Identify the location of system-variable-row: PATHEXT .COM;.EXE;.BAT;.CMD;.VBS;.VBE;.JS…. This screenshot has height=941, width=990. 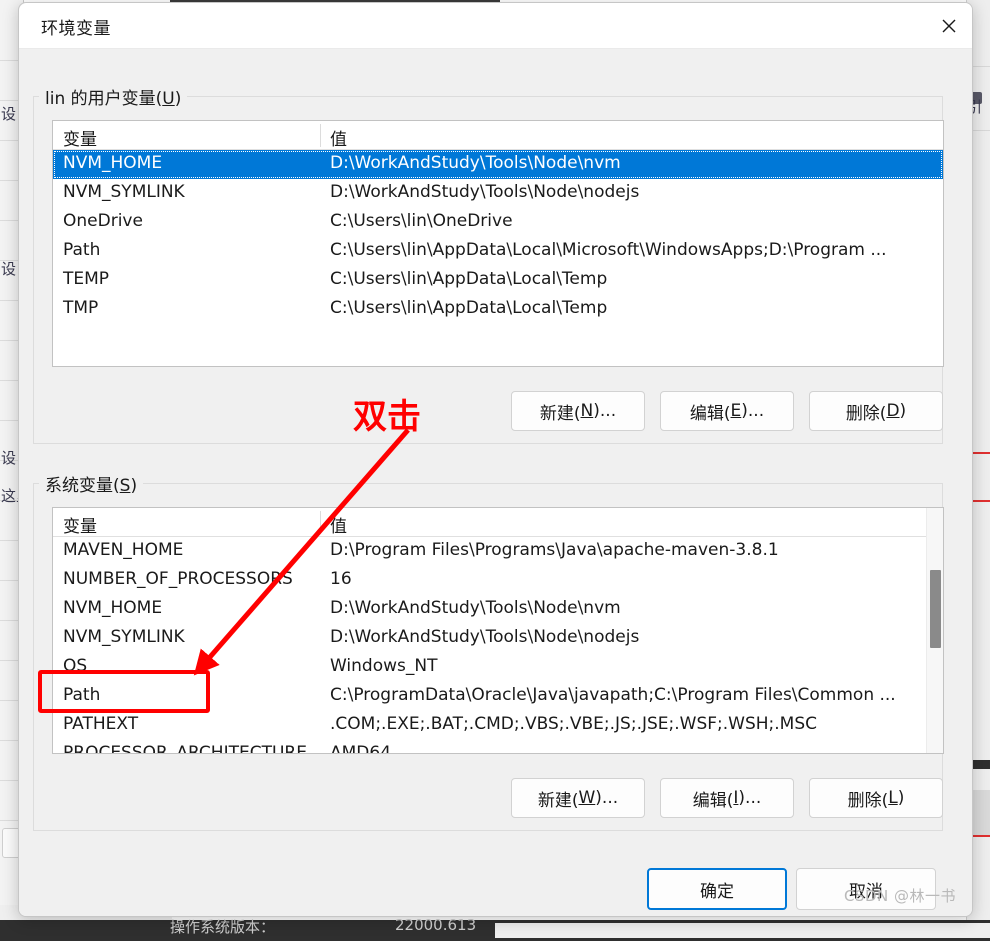
(498, 725).